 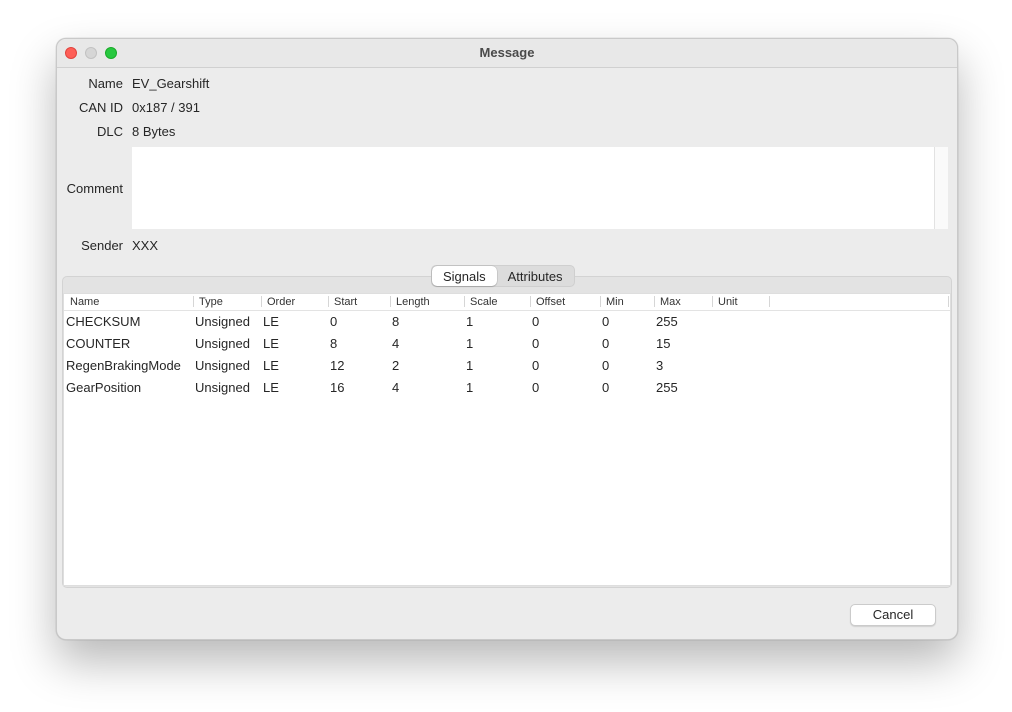 I want to click on table-row: GearPosition Unsigned LE 16 4 1 0 0 255, so click(x=507, y=388).